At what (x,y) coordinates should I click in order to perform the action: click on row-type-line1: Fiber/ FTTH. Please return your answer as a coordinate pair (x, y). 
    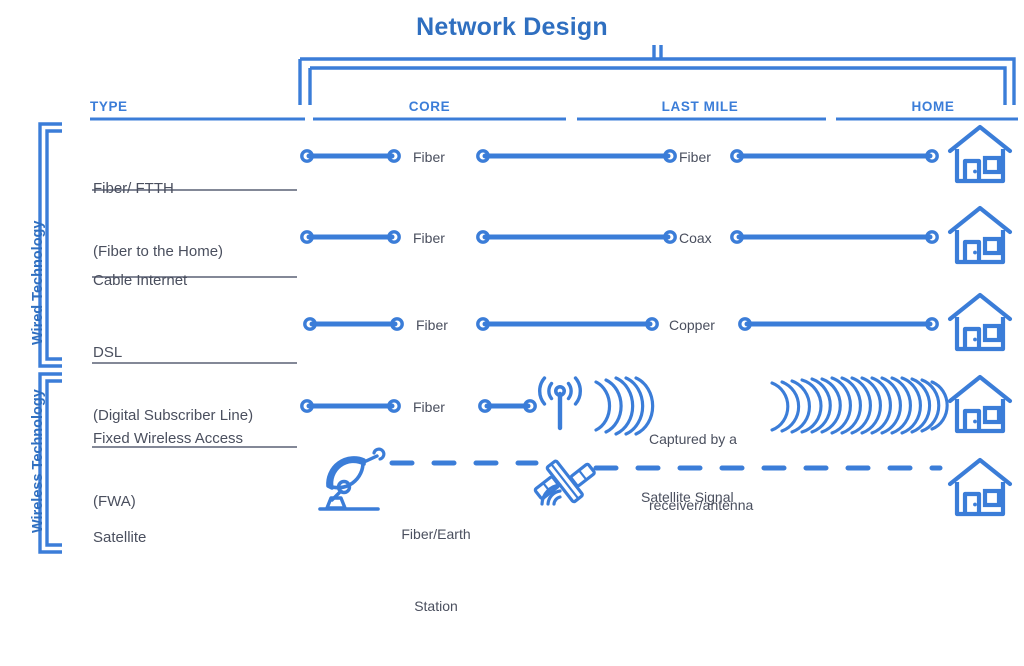
    Looking at the image, I should click on (133, 188).